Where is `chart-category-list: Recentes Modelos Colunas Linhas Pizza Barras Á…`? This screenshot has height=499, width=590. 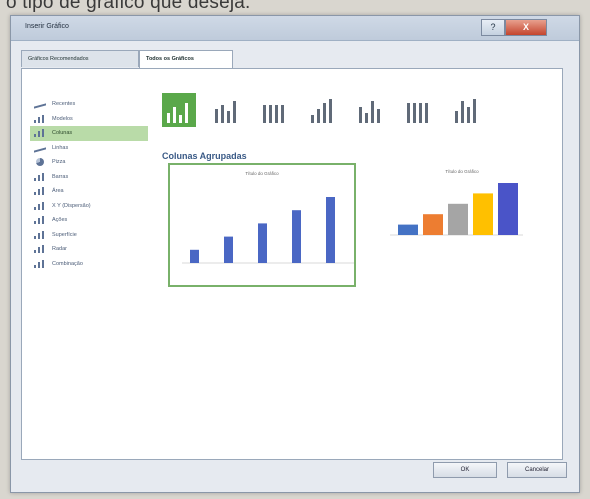
chart-category-list: Recentes Modelos Colunas Linhas Pizza Barras Á… is located at coordinates (89, 184).